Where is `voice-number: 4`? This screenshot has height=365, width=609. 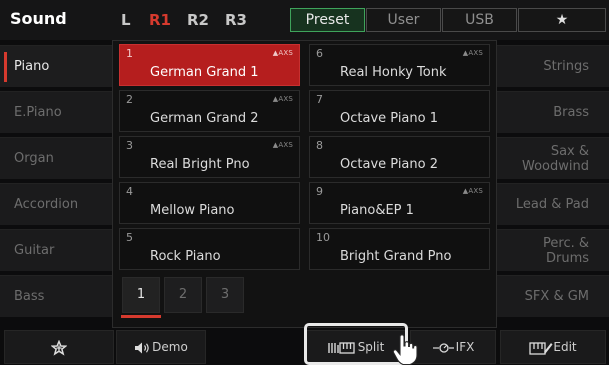 voice-number: 4 is located at coordinates (129, 191).